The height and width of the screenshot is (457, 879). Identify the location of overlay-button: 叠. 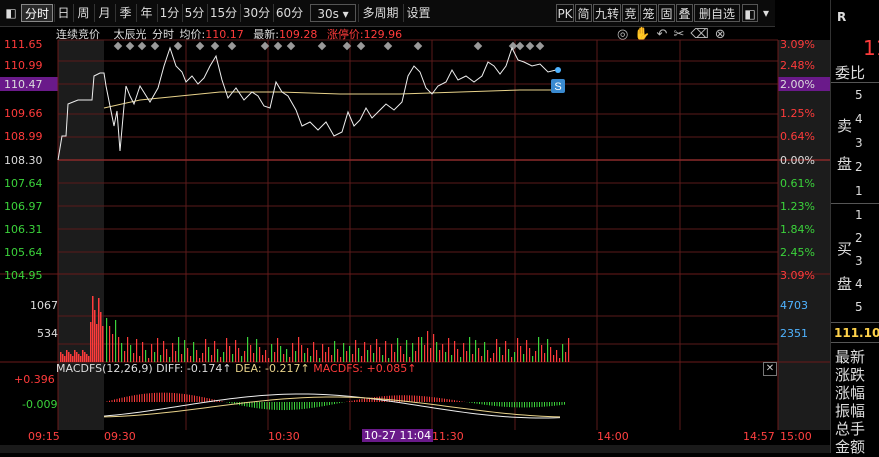
(684, 13).